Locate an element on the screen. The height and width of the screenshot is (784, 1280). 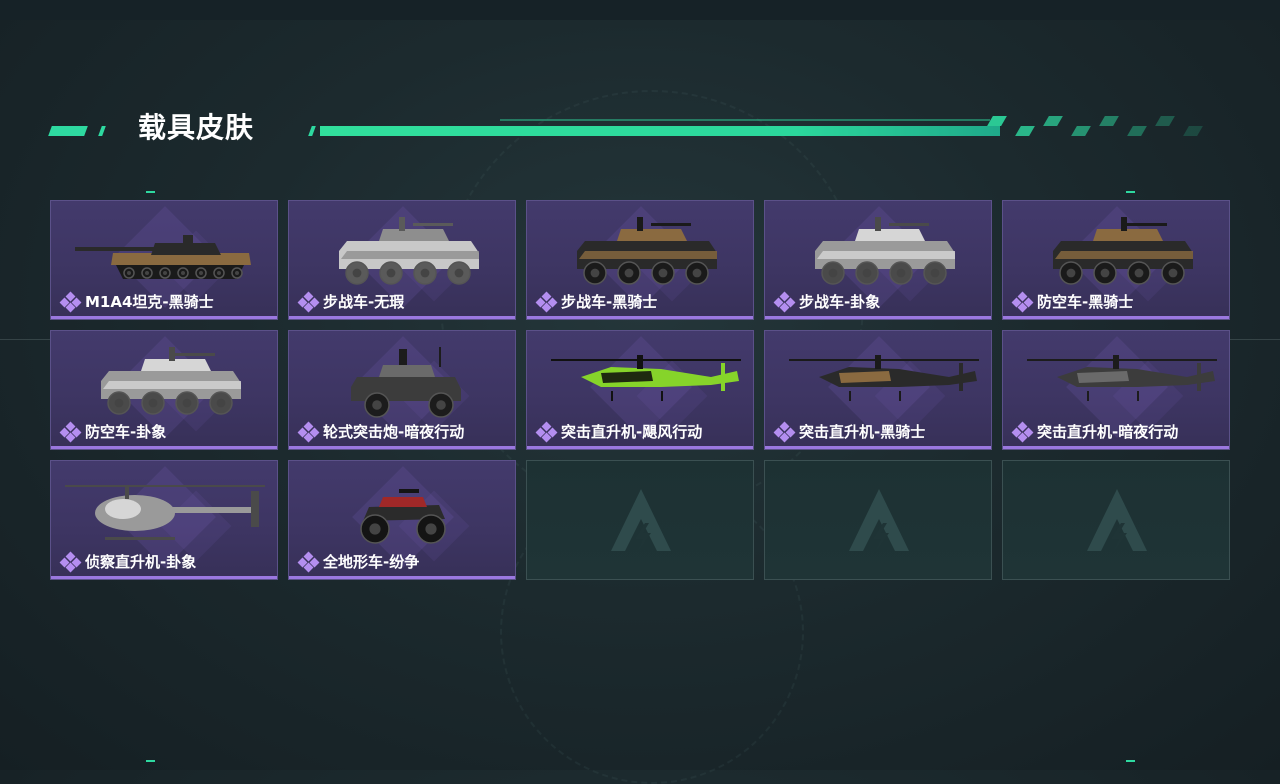
skin-card: 防空车-黑骑士 is located at coordinates (1116, 260).